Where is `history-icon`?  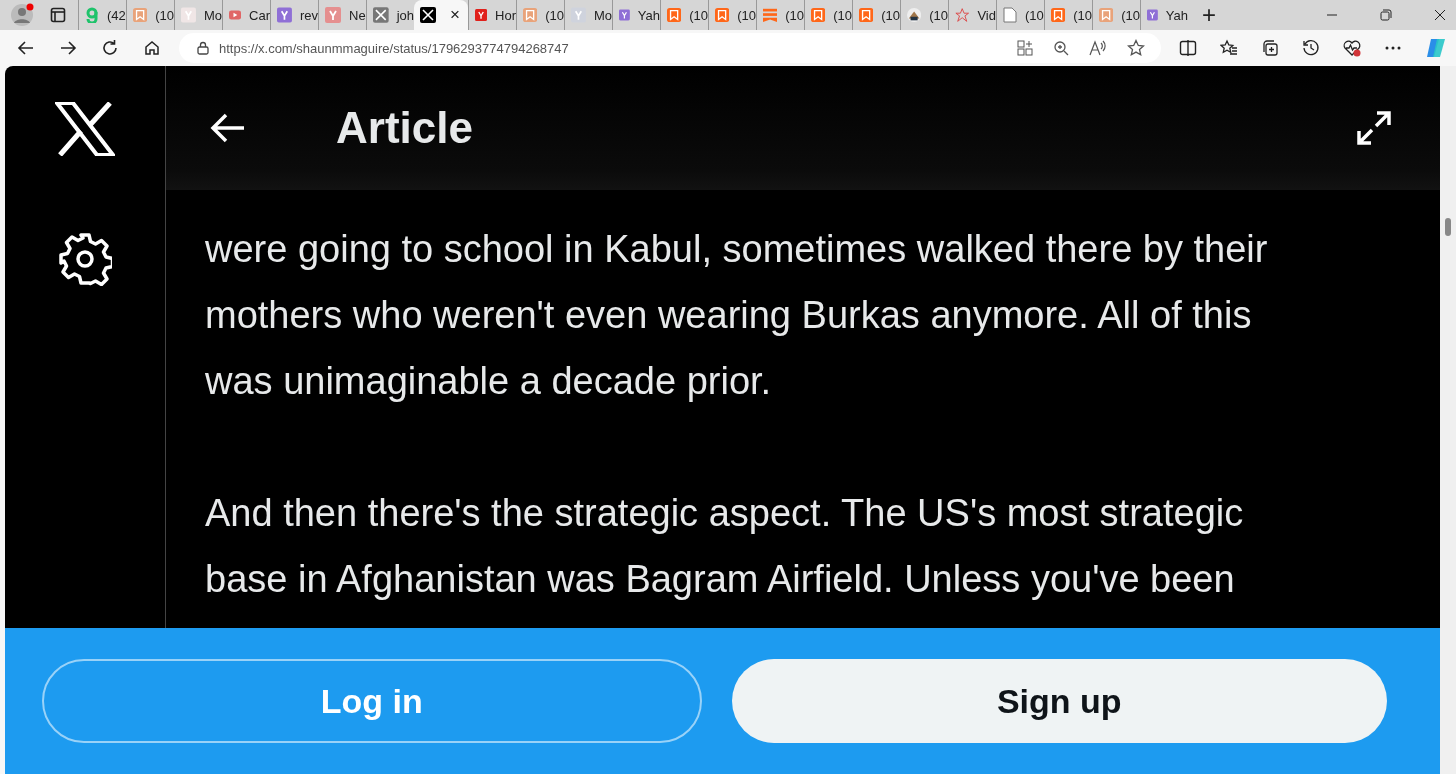
history-icon is located at coordinates (1311, 48).